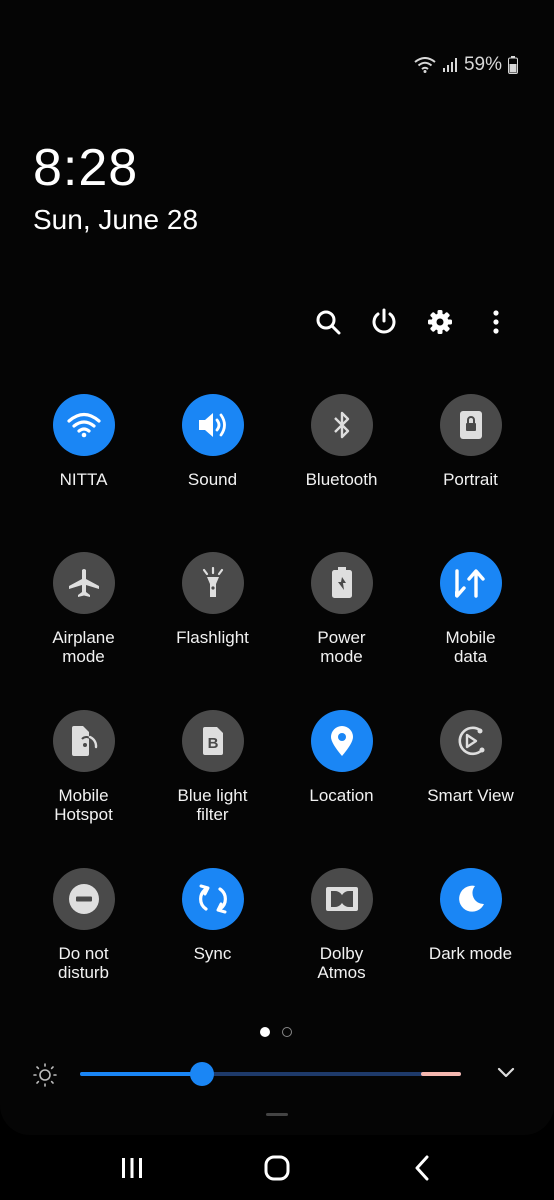 This screenshot has height=1200, width=554. Describe the element at coordinates (277, 1114) in the screenshot. I see `panel-drag-handle` at that location.